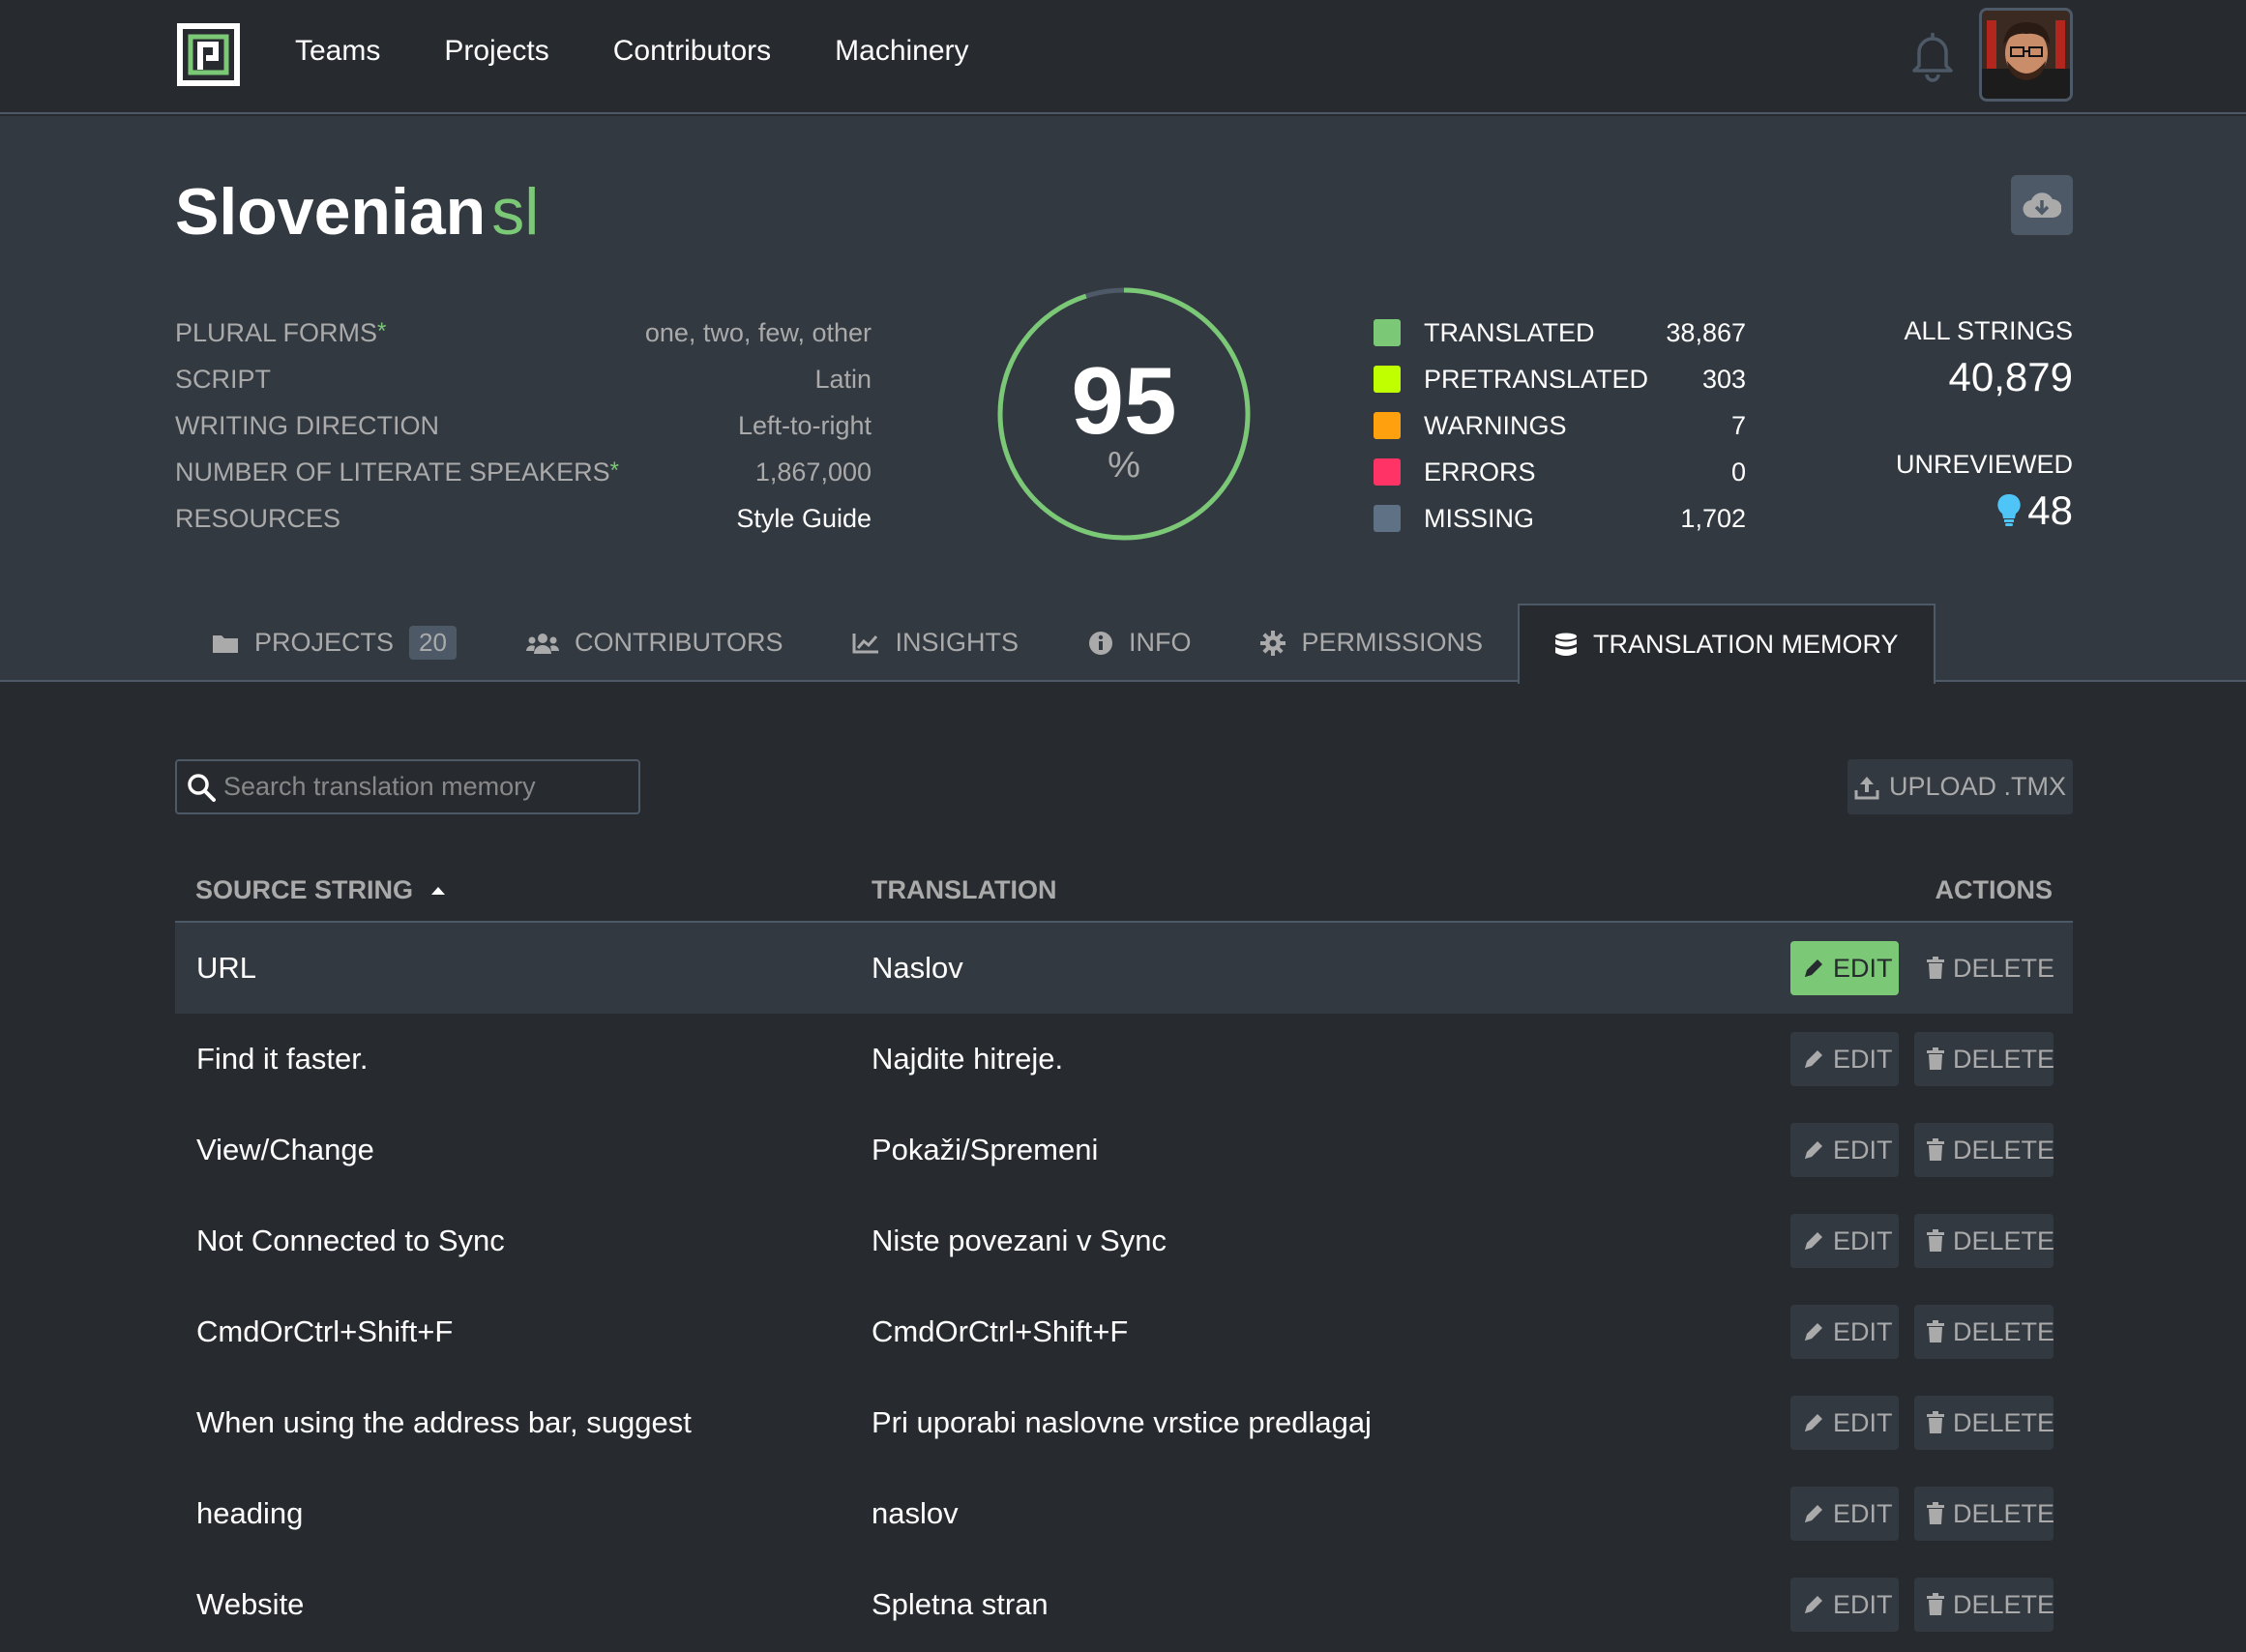  Describe the element at coordinates (2004, 968) in the screenshot. I see `delete-label: DELETE` at that location.